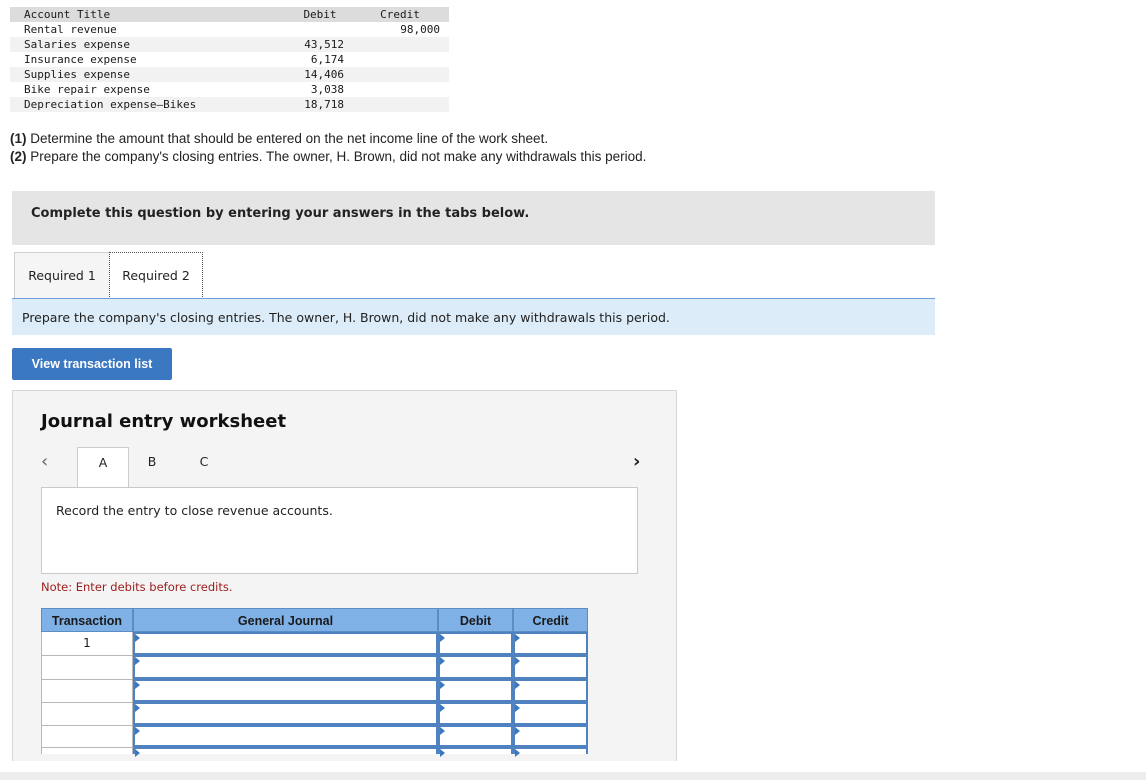 This screenshot has width=1146, height=780. Describe the element at coordinates (475, 620) in the screenshot. I see `debit-column-header: Debit` at that location.